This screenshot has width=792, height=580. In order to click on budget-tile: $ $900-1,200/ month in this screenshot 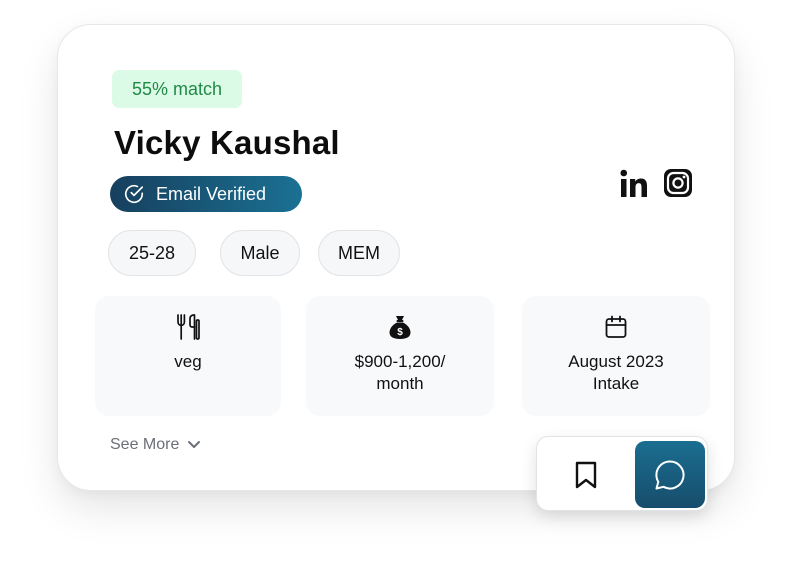, I will do `click(400, 356)`.